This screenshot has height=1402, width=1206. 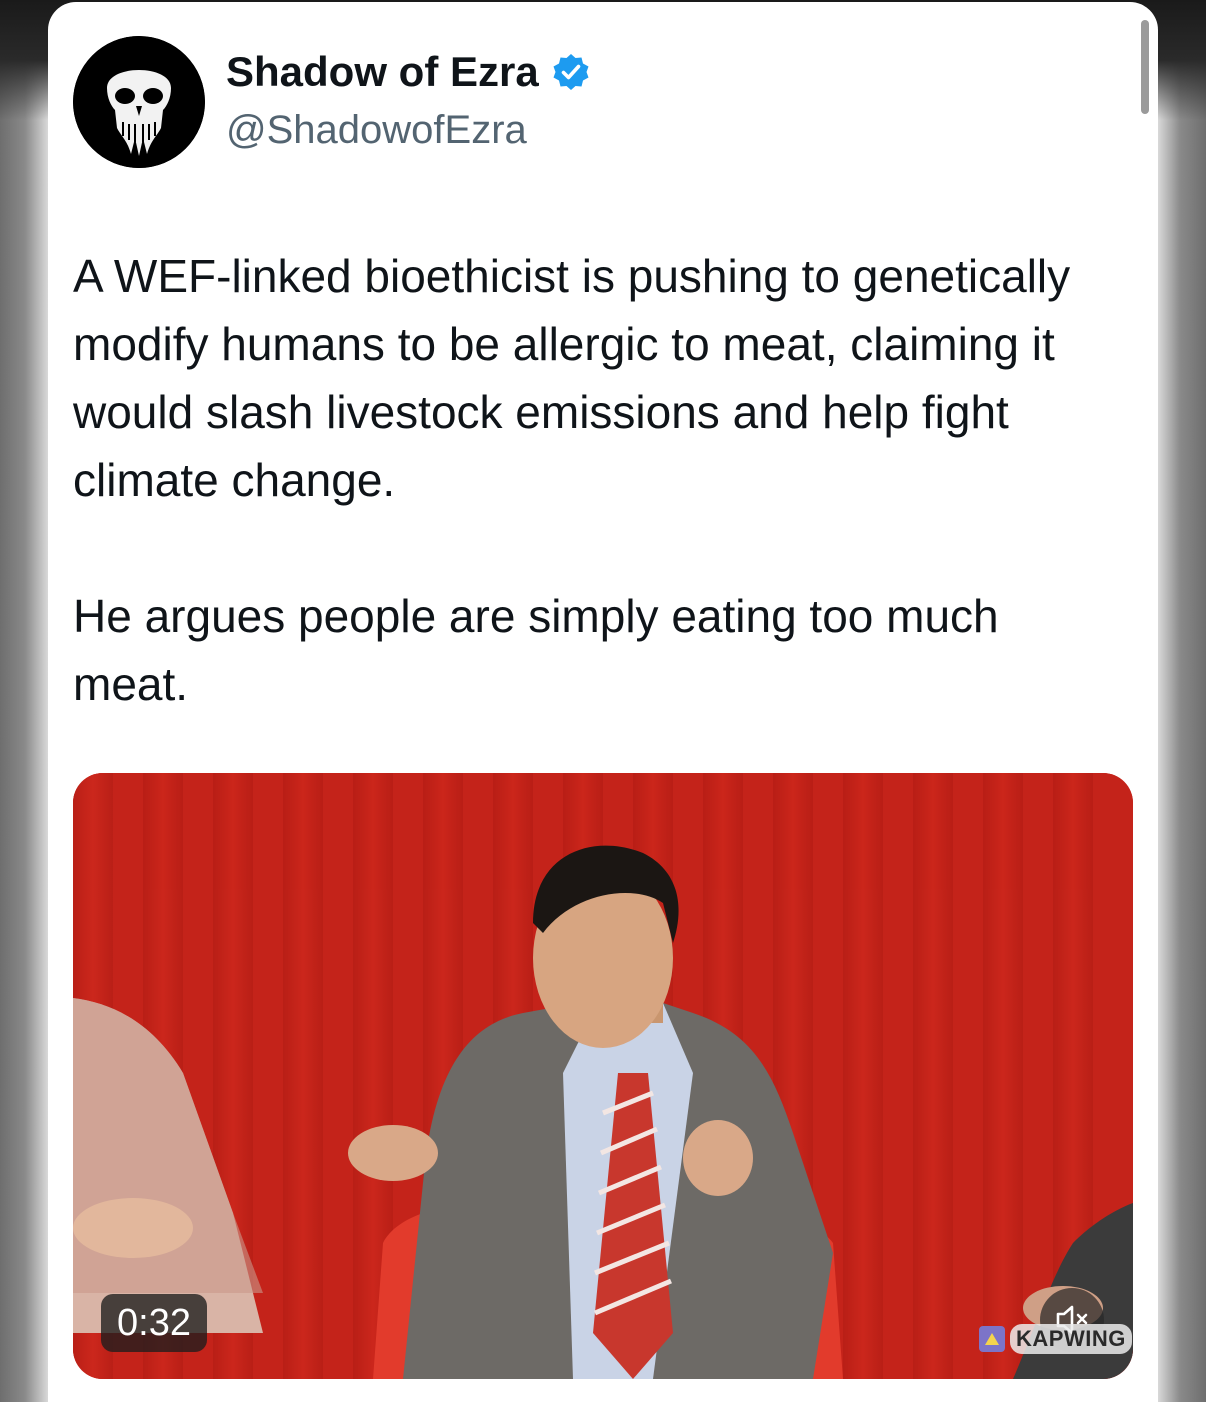 I want to click on kapwing-logo-icon, so click(x=992, y=1339).